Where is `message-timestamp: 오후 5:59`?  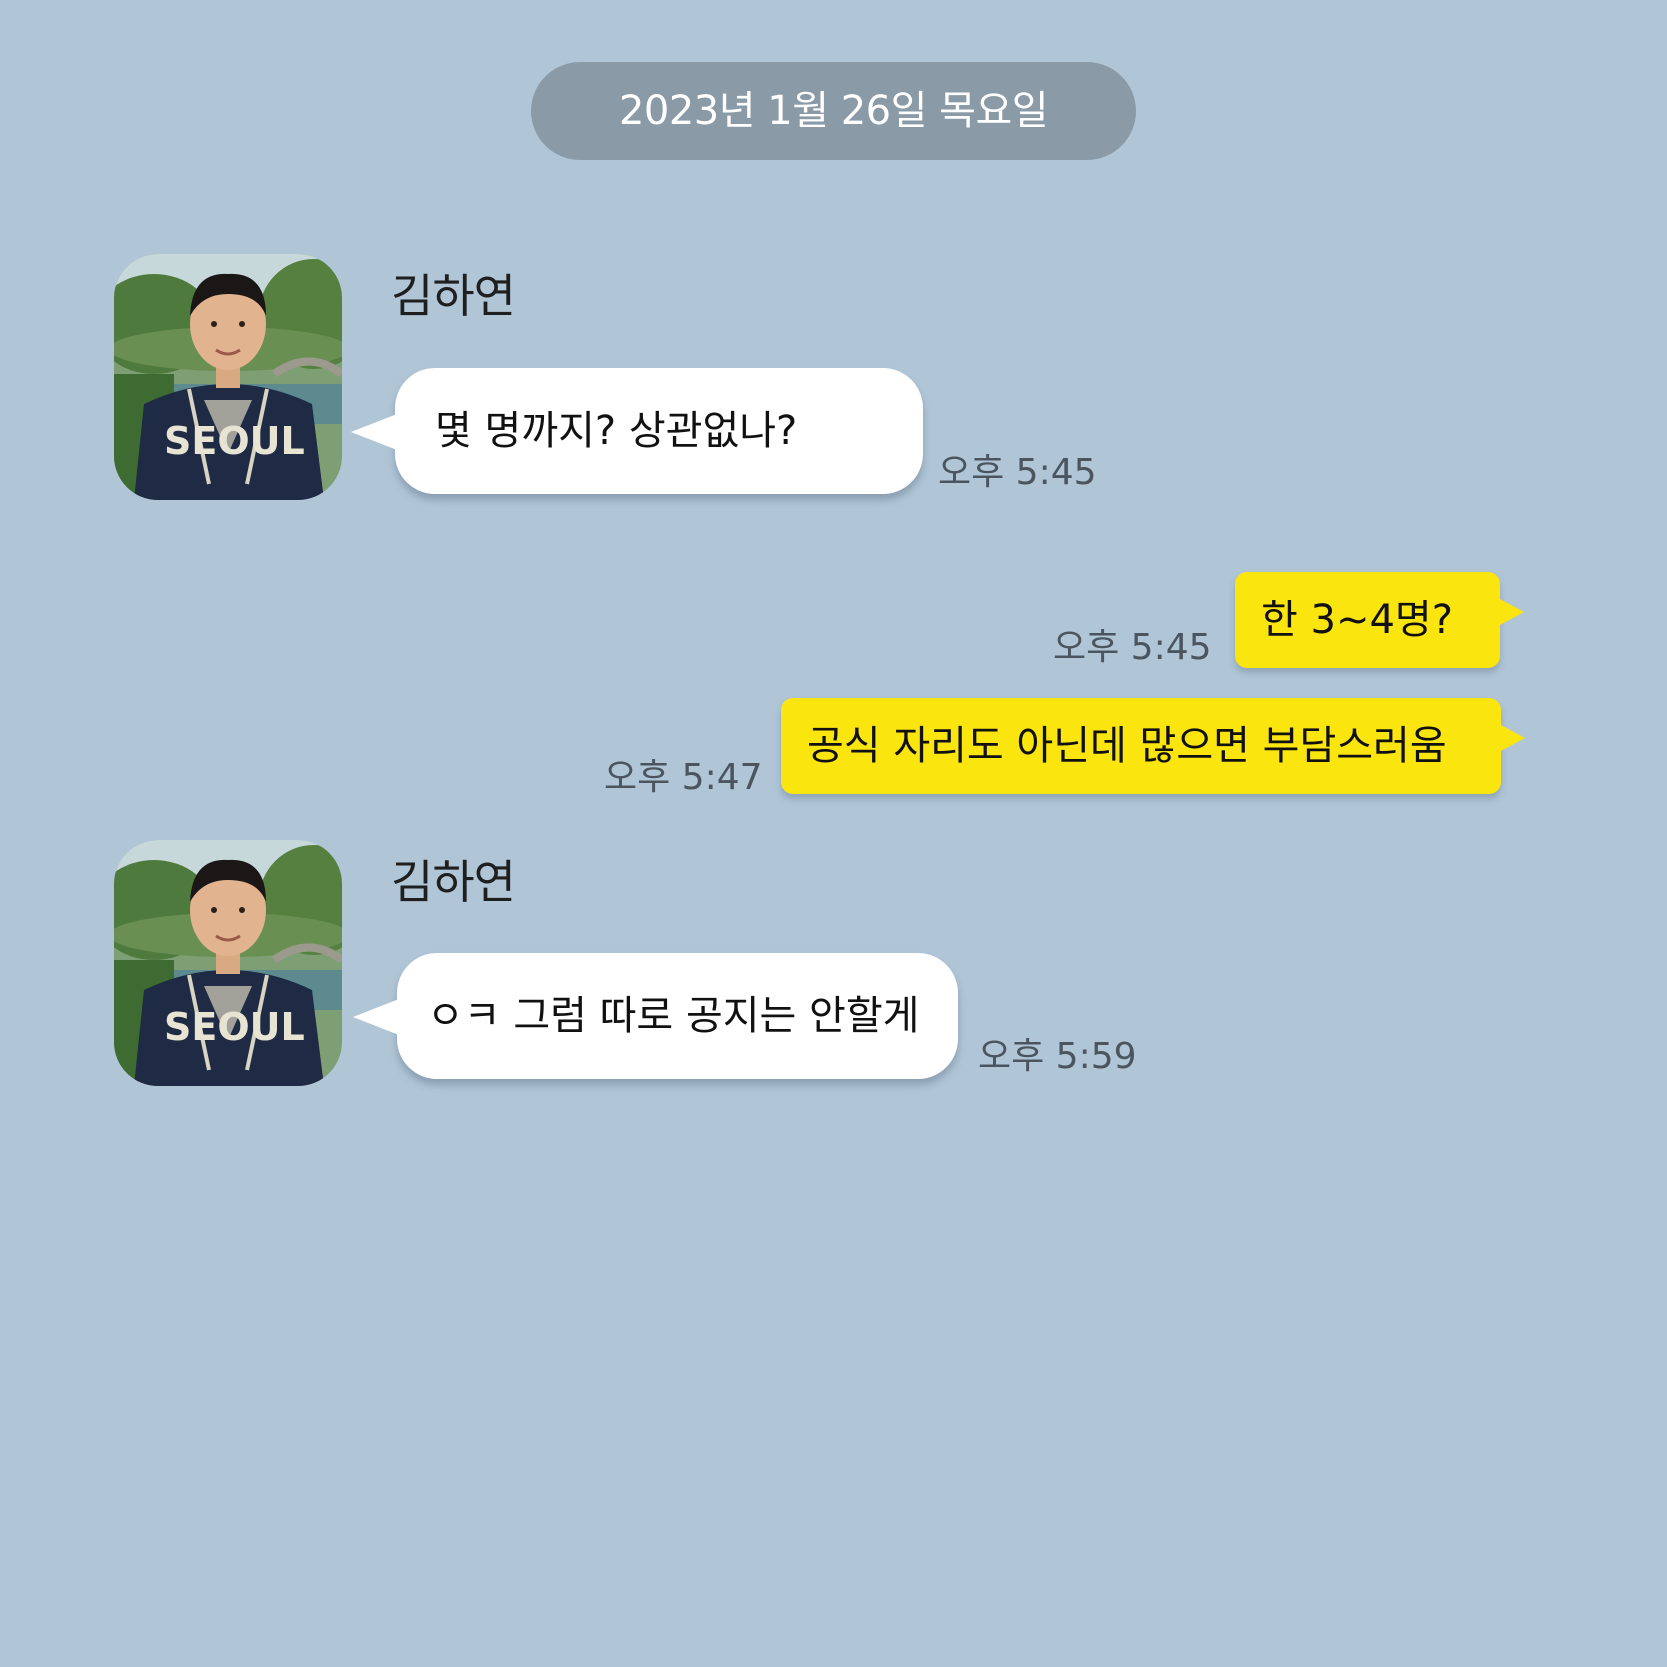
message-timestamp: 오후 5:59 is located at coordinates (1057, 1056).